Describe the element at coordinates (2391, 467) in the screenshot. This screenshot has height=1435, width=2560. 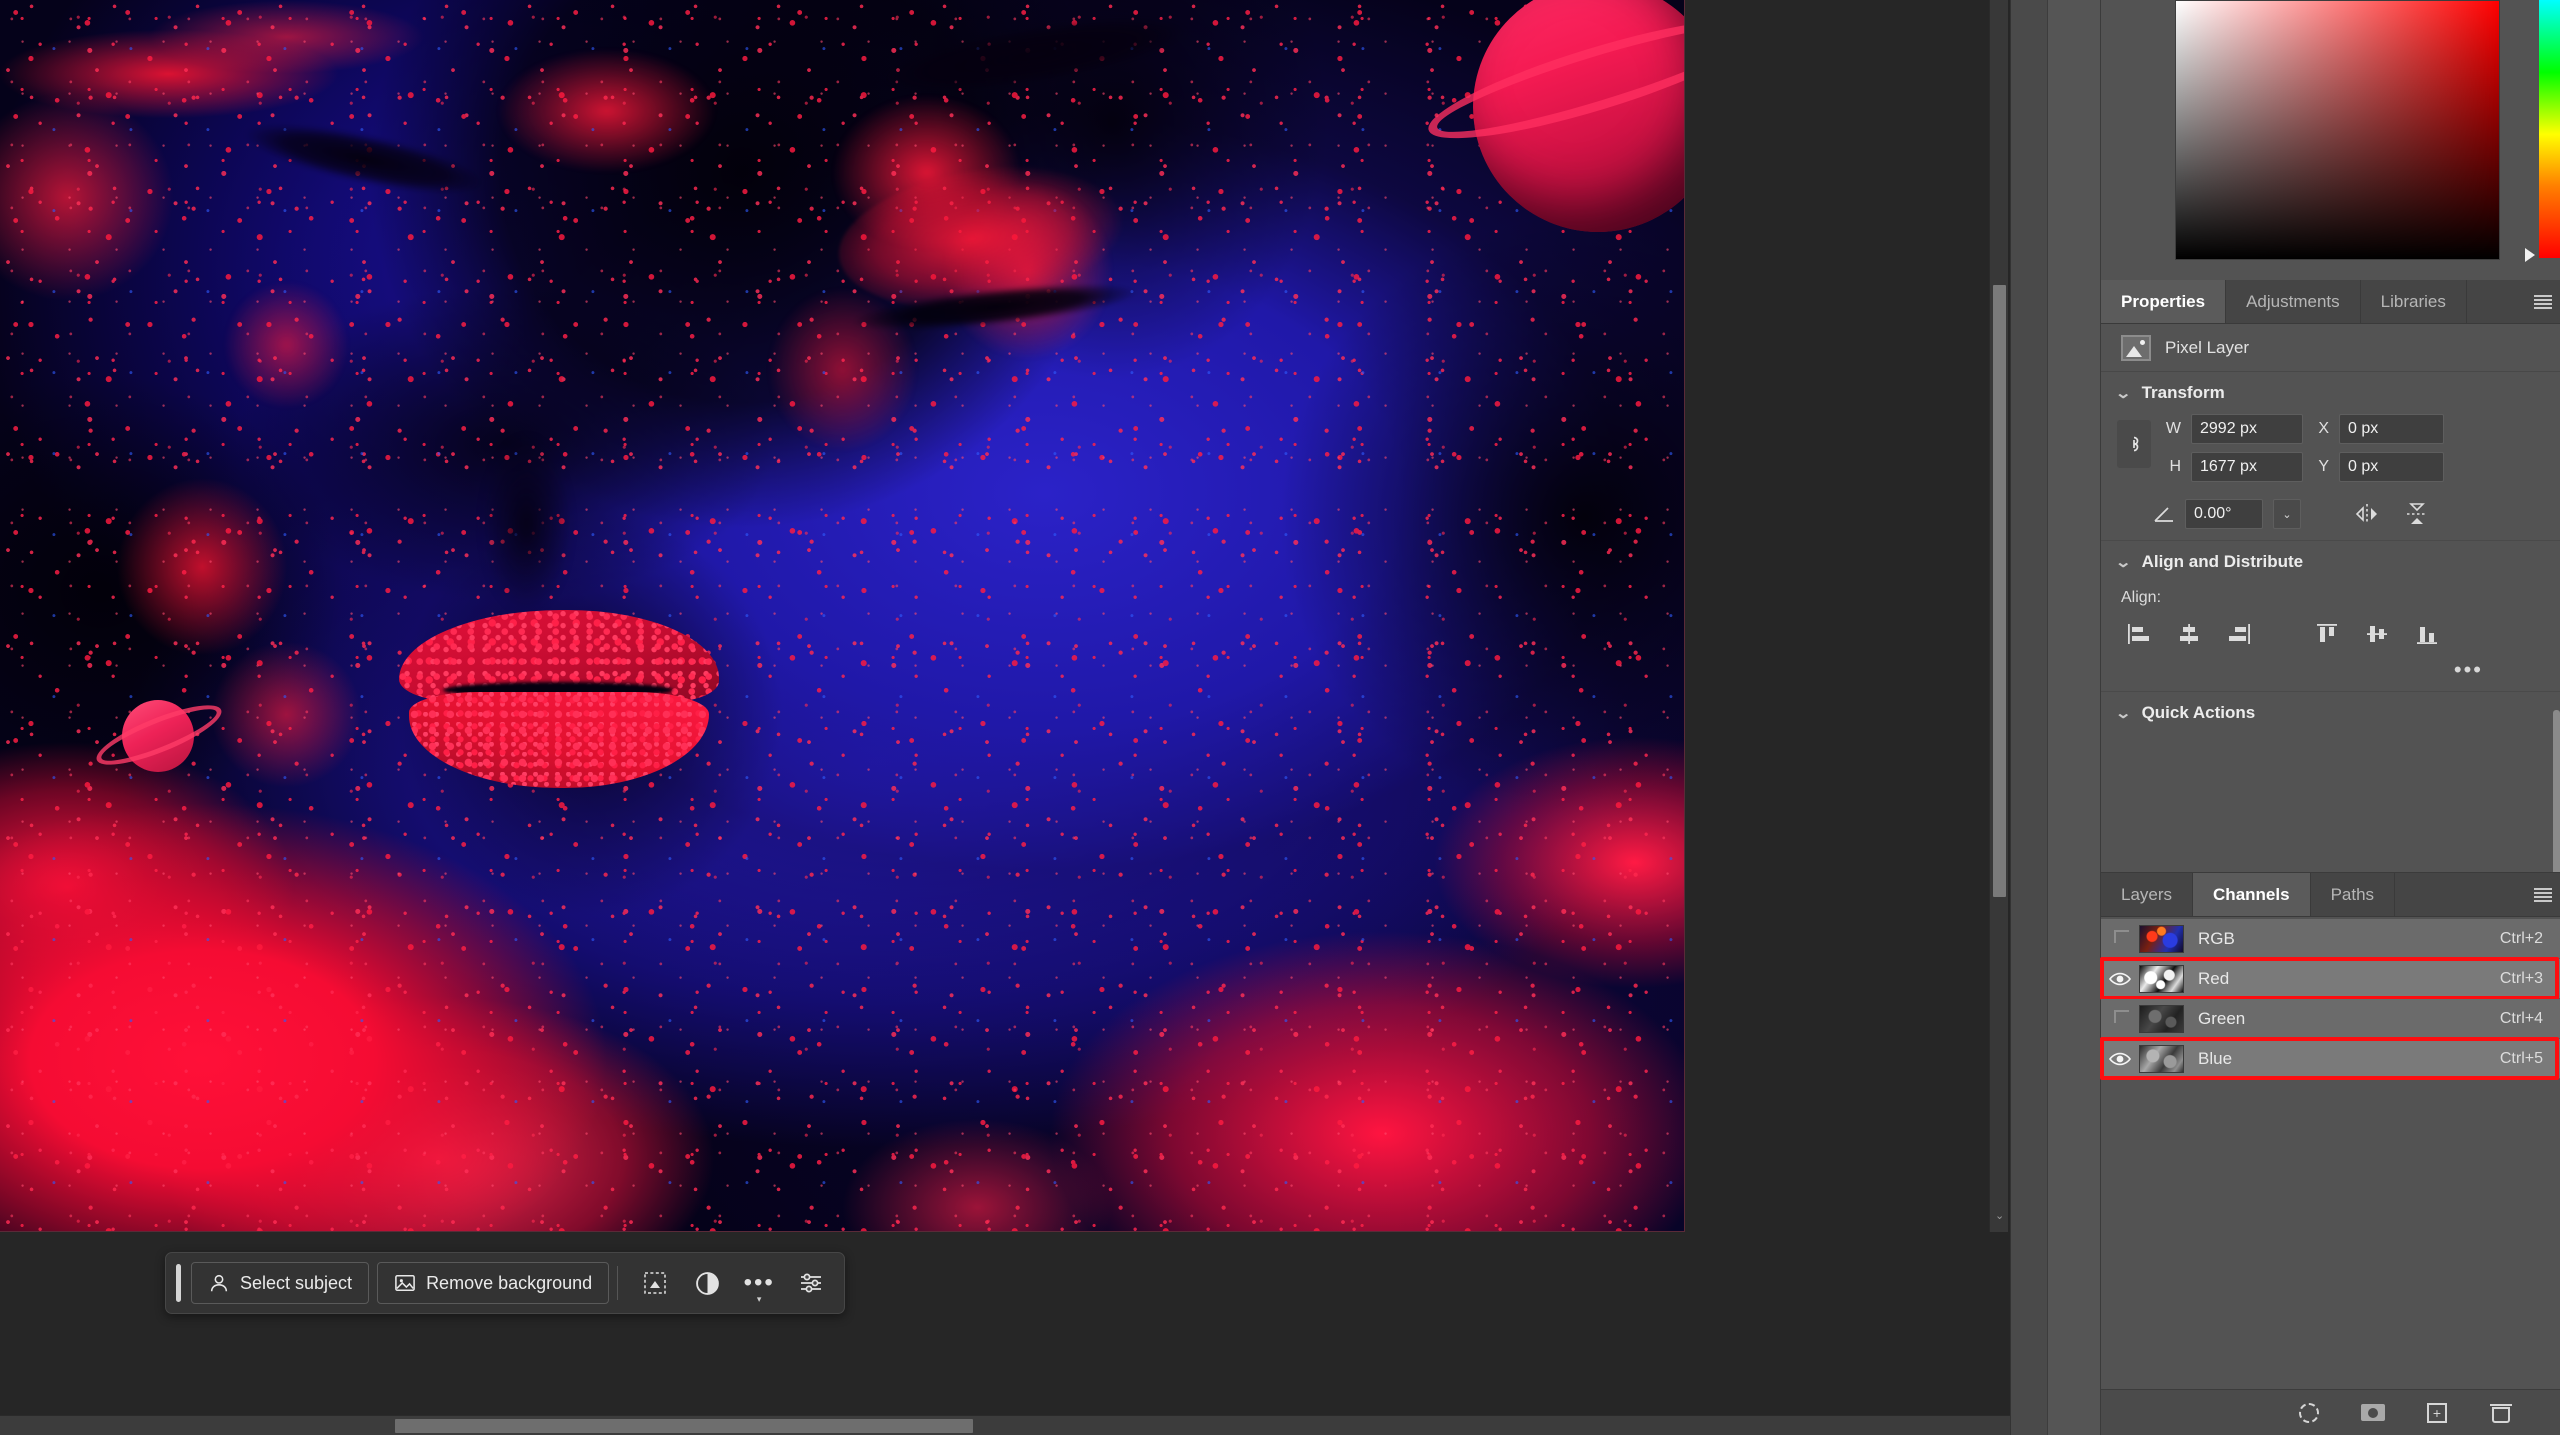
I see `y-position-input` at that location.